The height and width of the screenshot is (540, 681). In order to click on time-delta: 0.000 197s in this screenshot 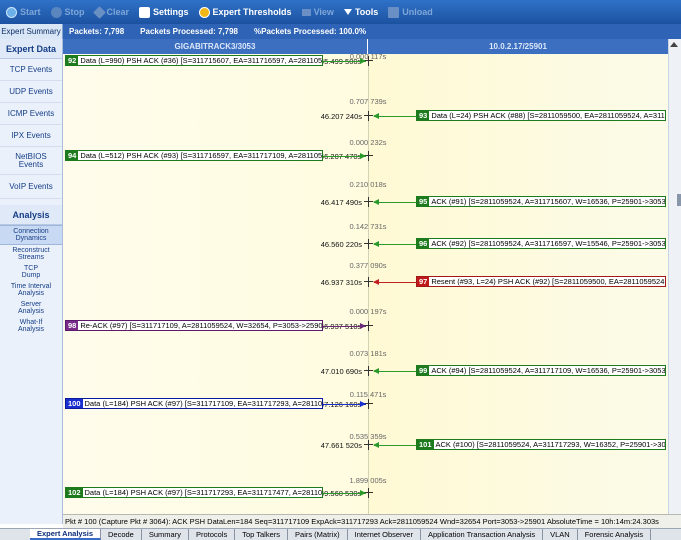, I will do `click(368, 311)`.